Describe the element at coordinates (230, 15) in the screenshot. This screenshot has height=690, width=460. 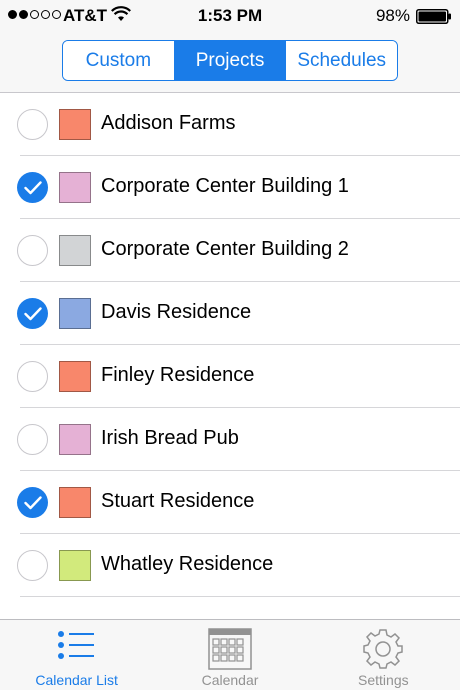
I see `status-bar: AT&T 1:53 PM 98%` at that location.